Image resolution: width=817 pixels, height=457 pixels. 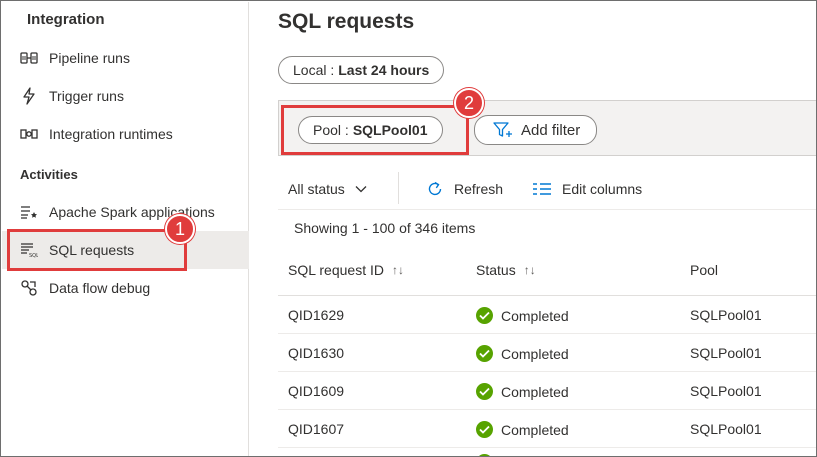 What do you see at coordinates (479, 189) in the screenshot?
I see `refresh-label: Refresh` at bounding box center [479, 189].